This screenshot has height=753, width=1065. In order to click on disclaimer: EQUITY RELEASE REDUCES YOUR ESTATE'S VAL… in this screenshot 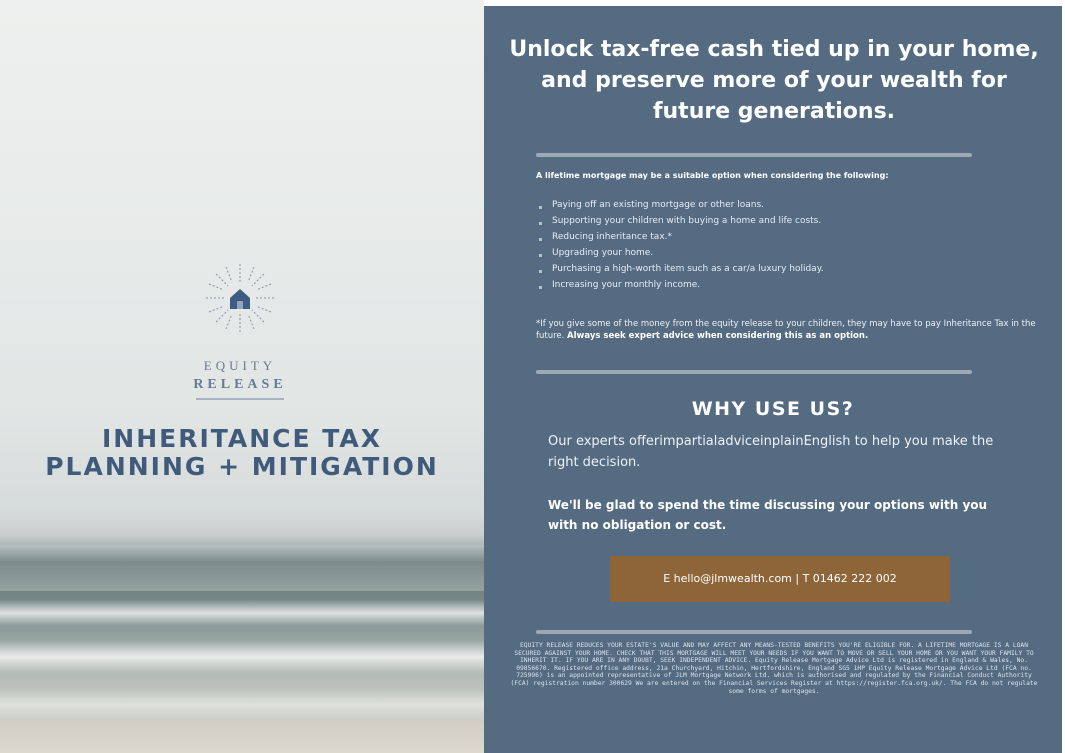, I will do `click(774, 668)`.